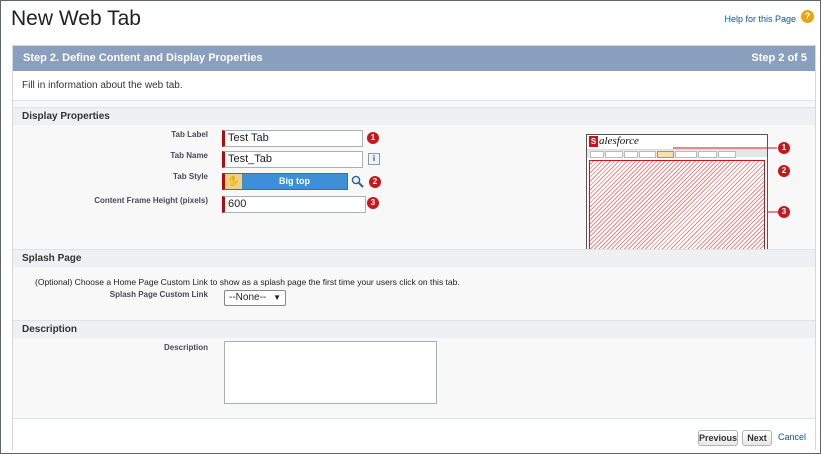  What do you see at coordinates (50, 329) in the screenshot?
I see `description-title: Description` at bounding box center [50, 329].